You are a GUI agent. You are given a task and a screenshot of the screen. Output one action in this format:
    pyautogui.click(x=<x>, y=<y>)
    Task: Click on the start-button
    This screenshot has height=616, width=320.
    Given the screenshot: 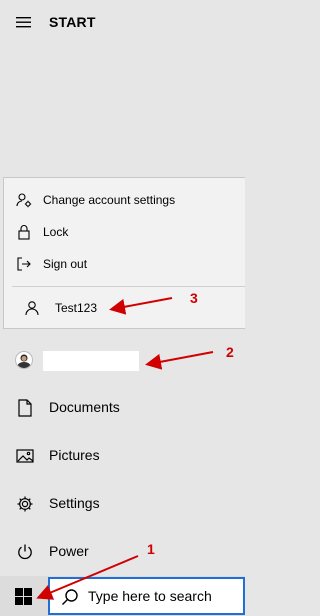 What is the action you would take?
    pyautogui.click(x=23, y=596)
    